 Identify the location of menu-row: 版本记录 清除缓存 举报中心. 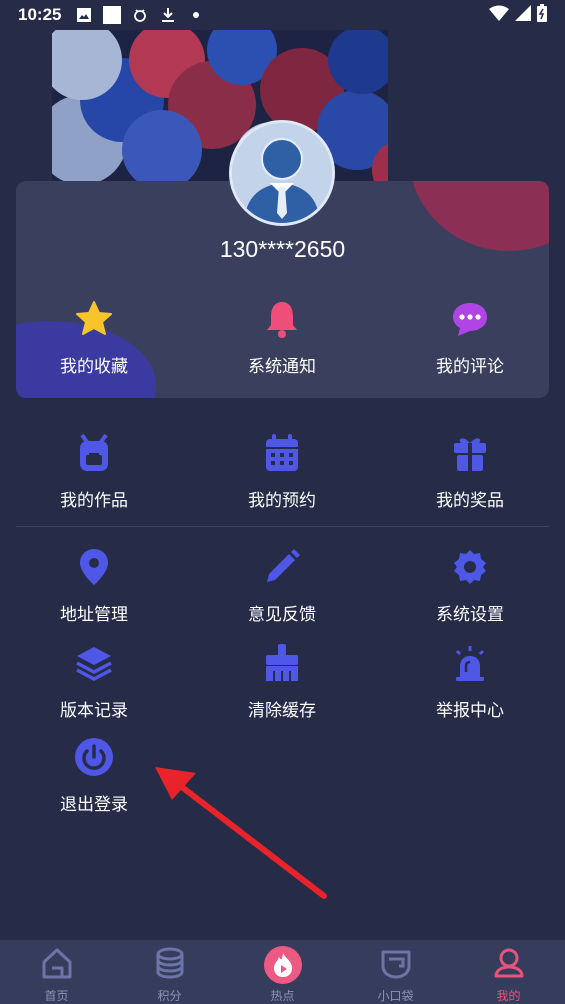
(282, 681).